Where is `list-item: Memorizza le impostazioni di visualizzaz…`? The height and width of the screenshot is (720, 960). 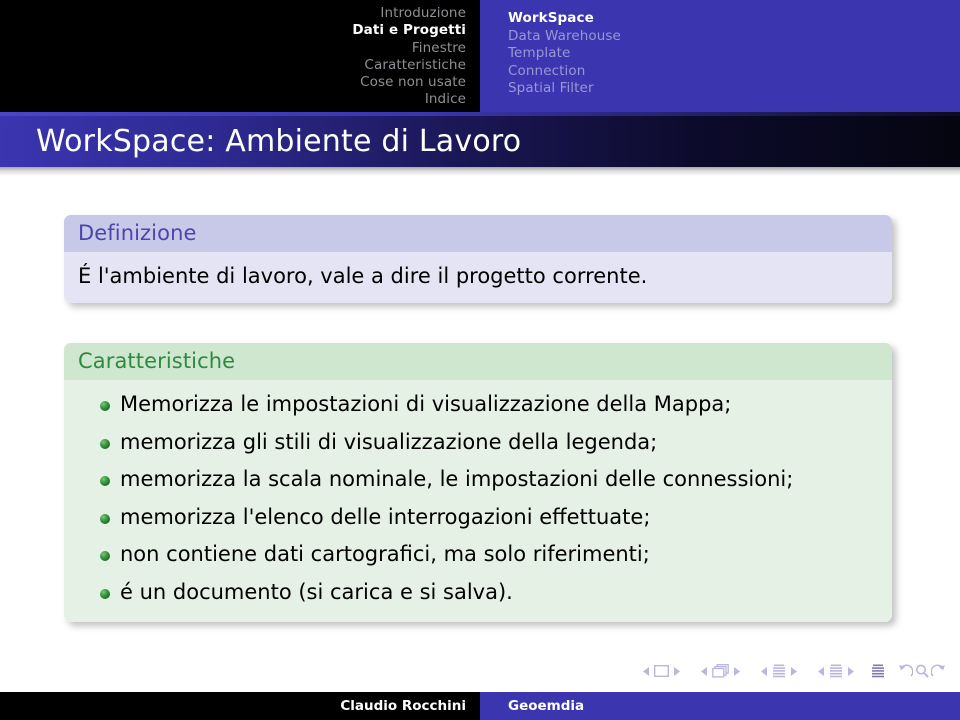
list-item: Memorizza le impostazioni di visualizzaz… is located at coordinates (477, 405).